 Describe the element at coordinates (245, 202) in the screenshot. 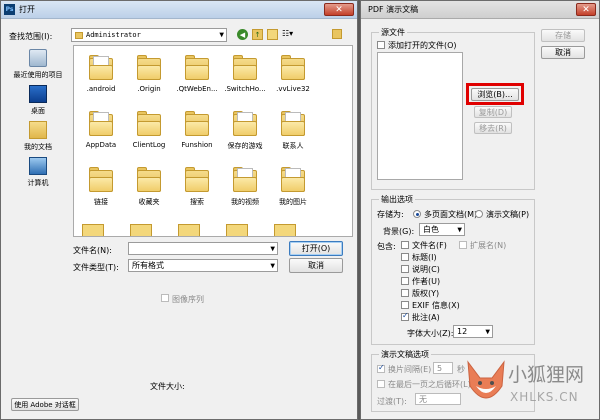

I see `file-name: 我的视频` at that location.